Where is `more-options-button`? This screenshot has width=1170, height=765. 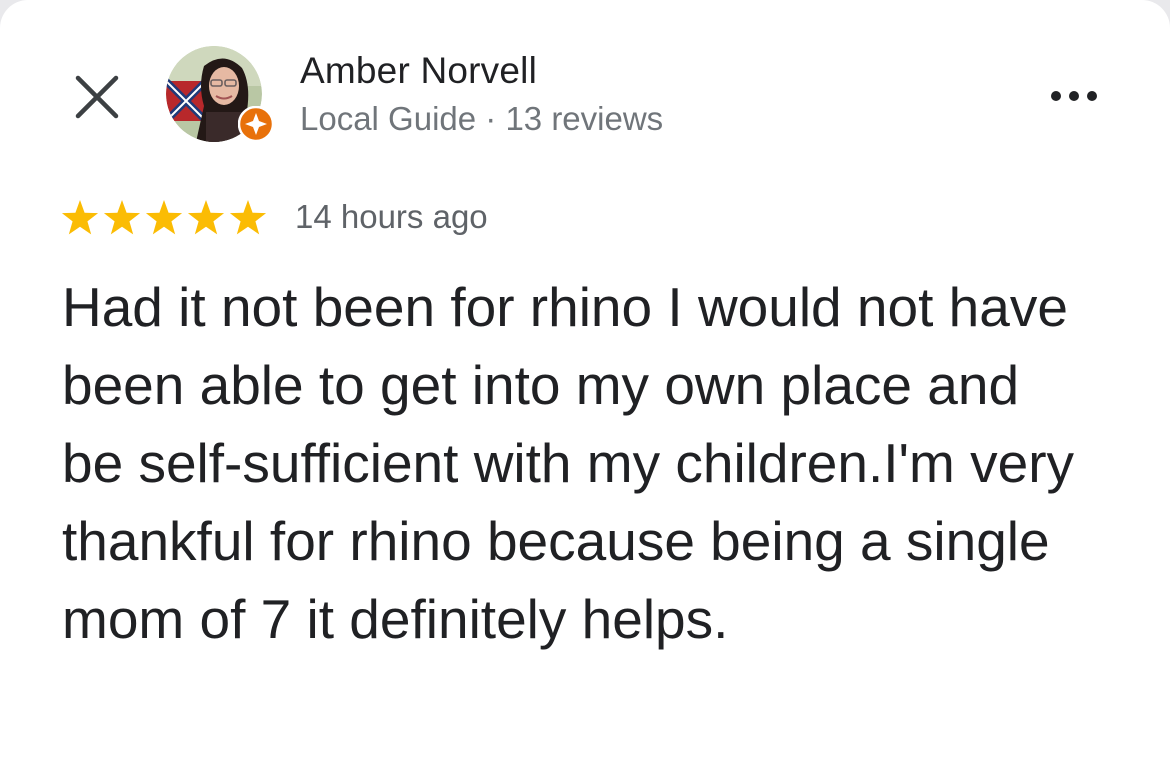 more-options-button is located at coordinates (1076, 98).